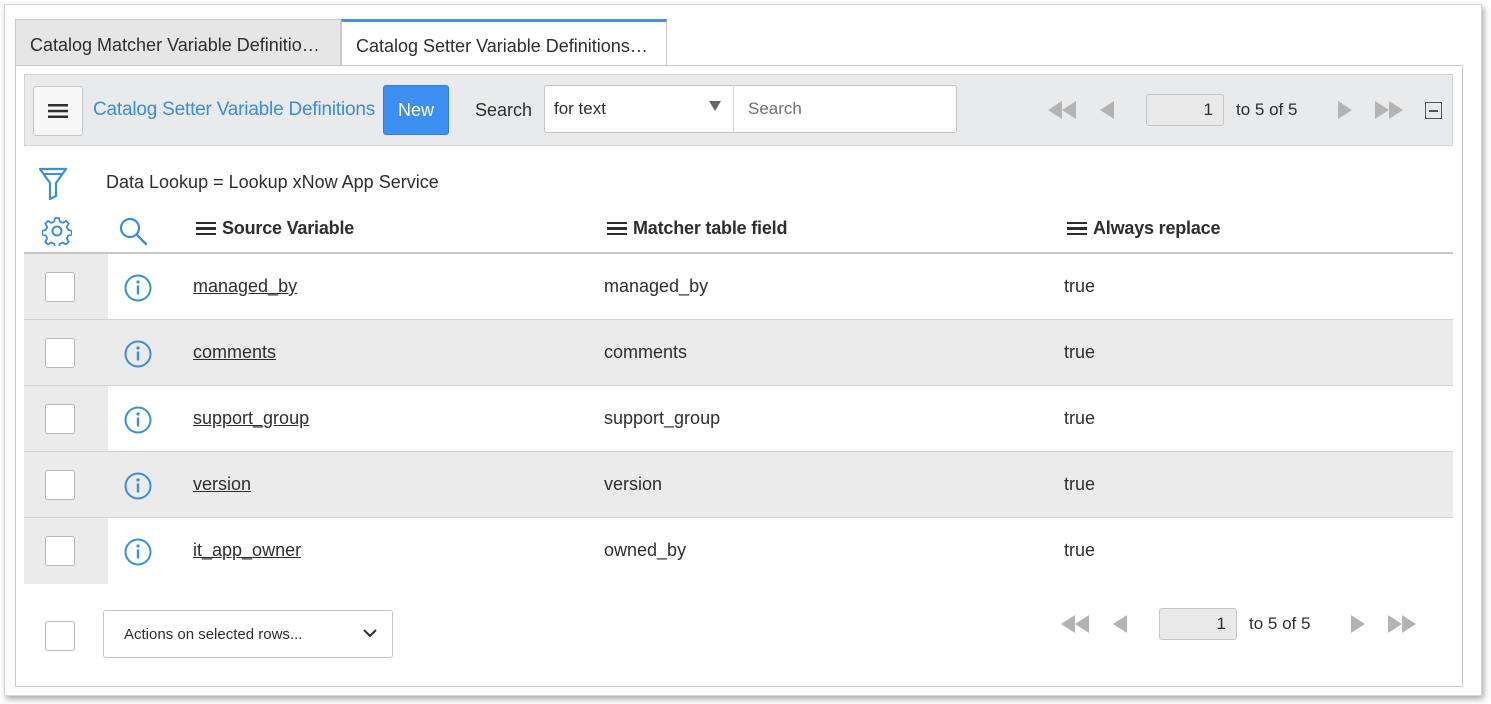  Describe the element at coordinates (416, 110) in the screenshot. I see `new-button: New` at that location.